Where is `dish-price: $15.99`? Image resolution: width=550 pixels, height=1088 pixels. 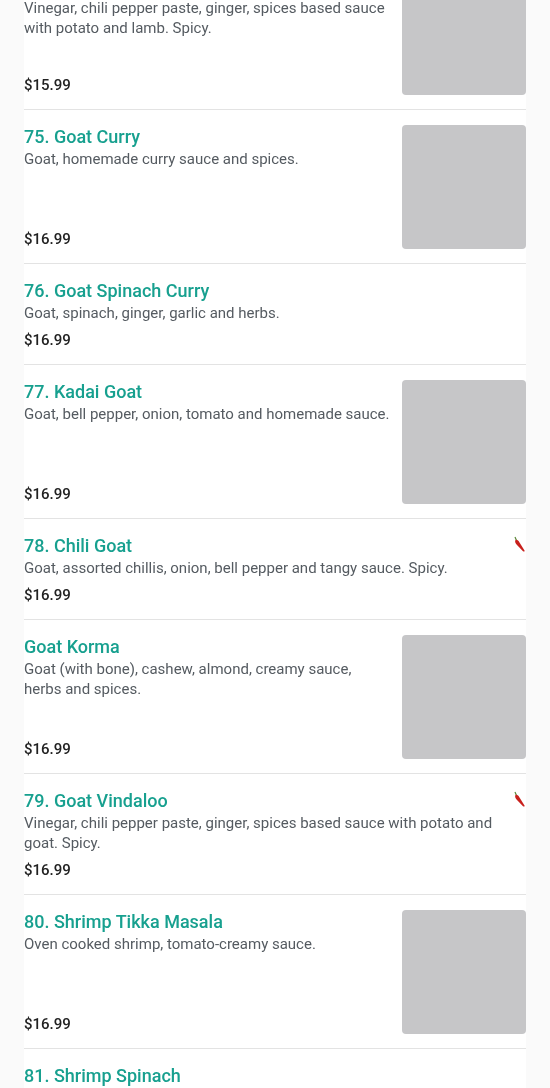 dish-price: $15.99 is located at coordinates (48, 85).